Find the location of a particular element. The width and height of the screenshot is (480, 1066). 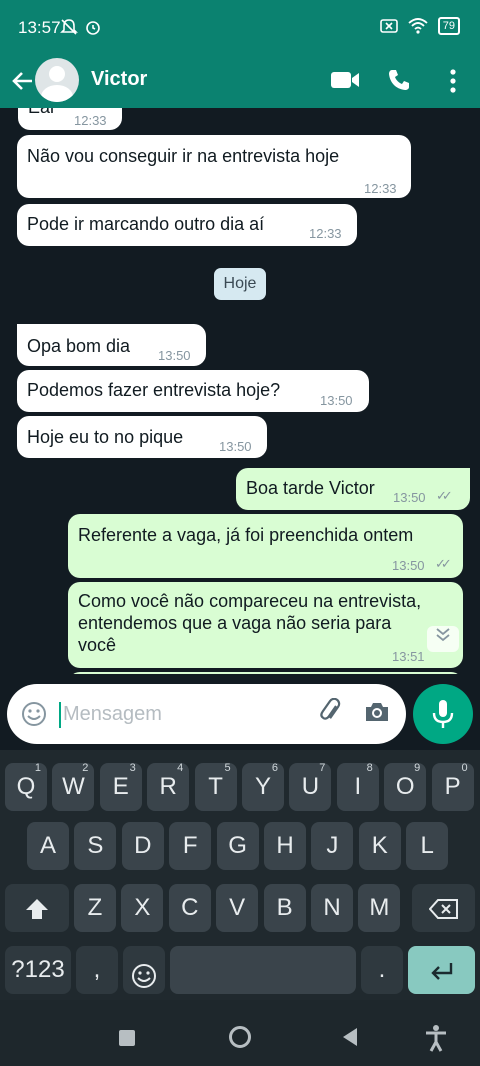

key-t: T5 is located at coordinates (215, 786).